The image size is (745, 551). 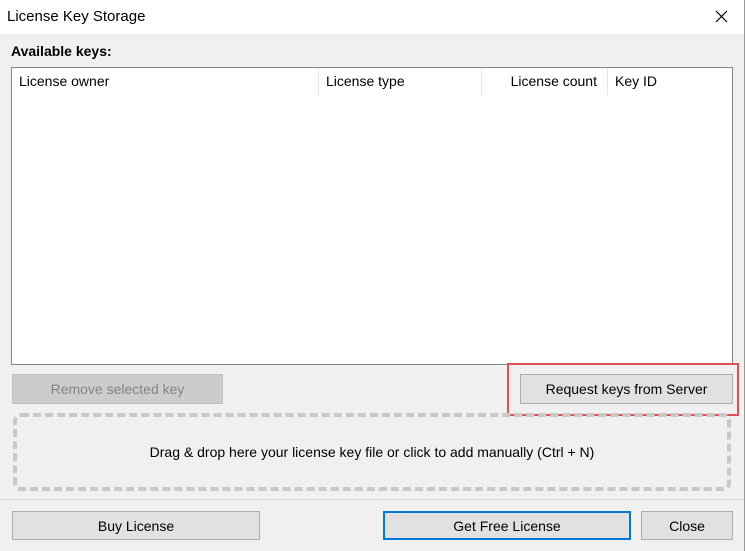 What do you see at coordinates (670, 81) in the screenshot?
I see `column-header-key-id: Key ID` at bounding box center [670, 81].